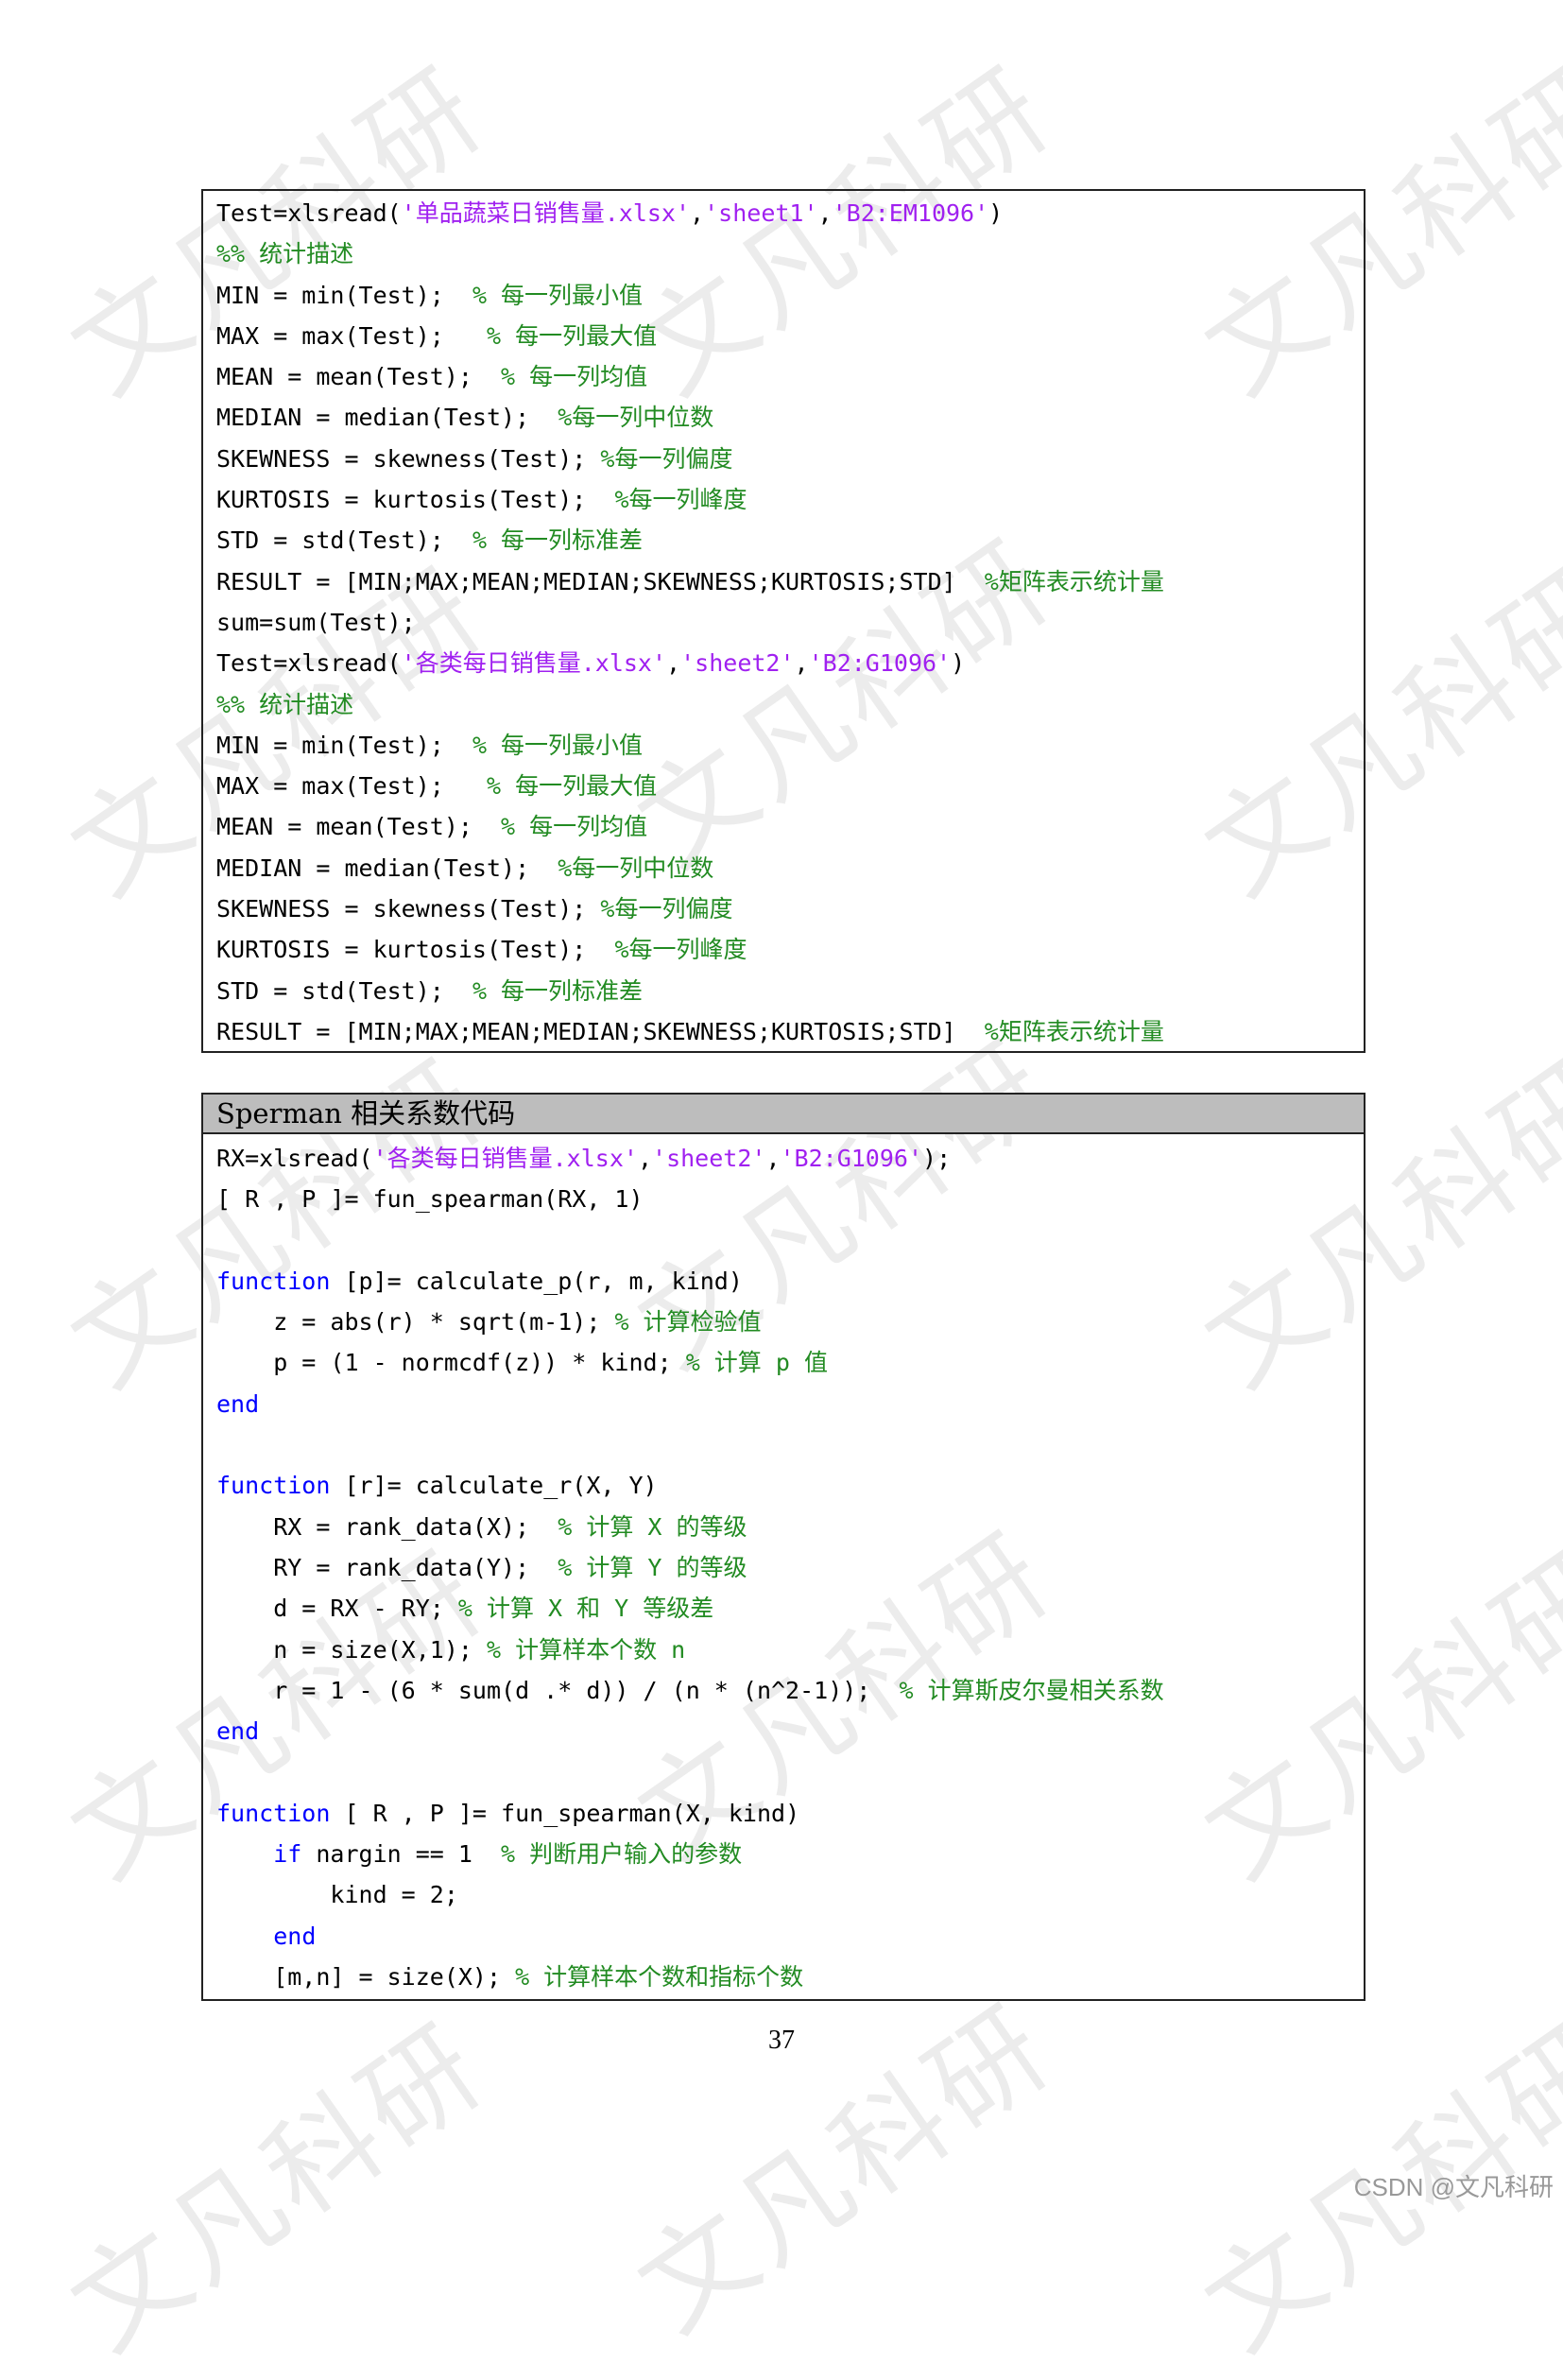 This screenshot has height=2380, width=1563. I want to click on code-text: MAX = max(Test);, so click(351, 787).